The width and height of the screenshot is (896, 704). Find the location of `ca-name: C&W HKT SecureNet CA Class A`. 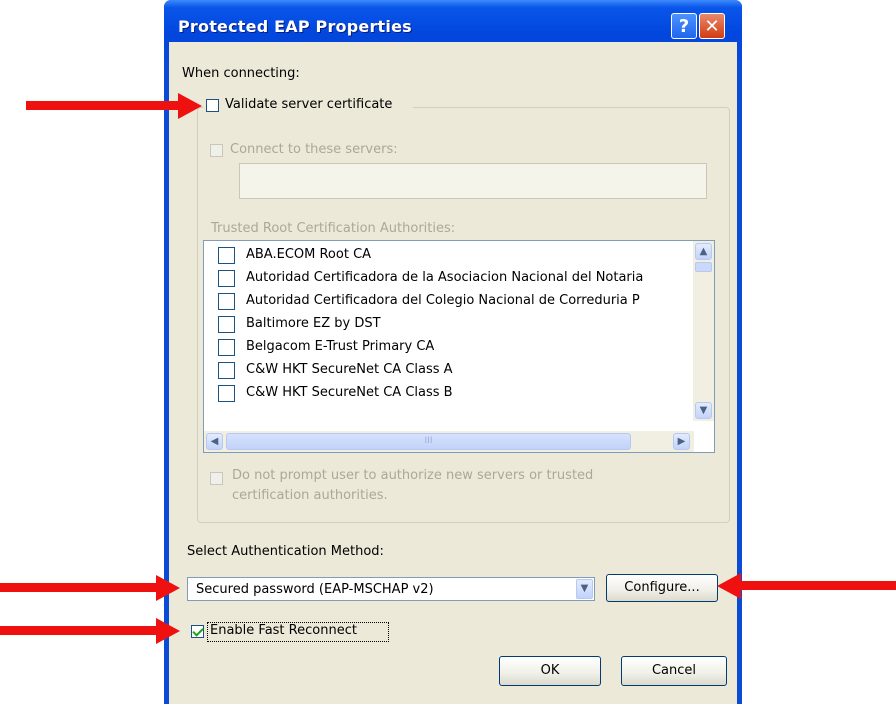

ca-name: C&W HKT SecureNet CA Class A is located at coordinates (349, 369).